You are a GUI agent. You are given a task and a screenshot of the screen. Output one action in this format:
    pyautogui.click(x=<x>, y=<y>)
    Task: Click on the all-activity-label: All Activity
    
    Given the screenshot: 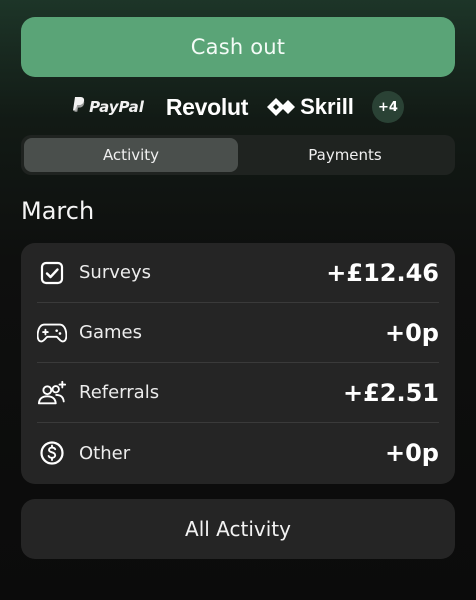 What is the action you would take?
    pyautogui.click(x=238, y=529)
    